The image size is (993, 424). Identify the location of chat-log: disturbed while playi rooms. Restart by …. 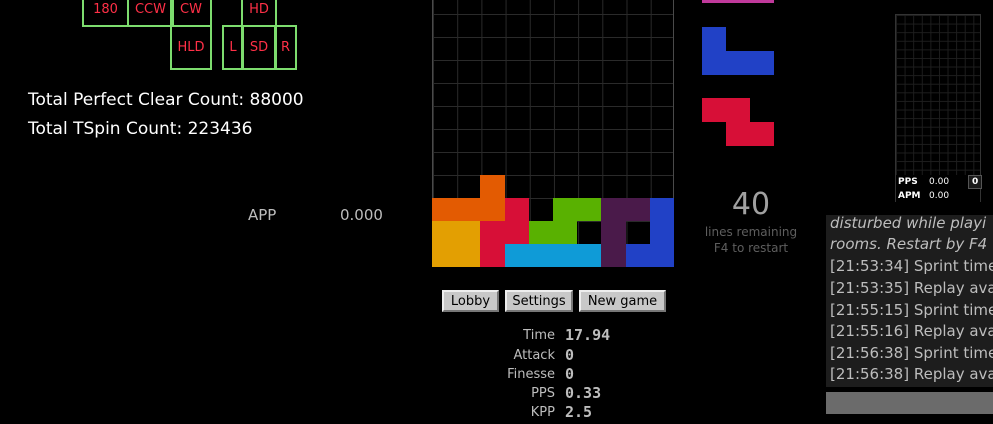
(909, 301).